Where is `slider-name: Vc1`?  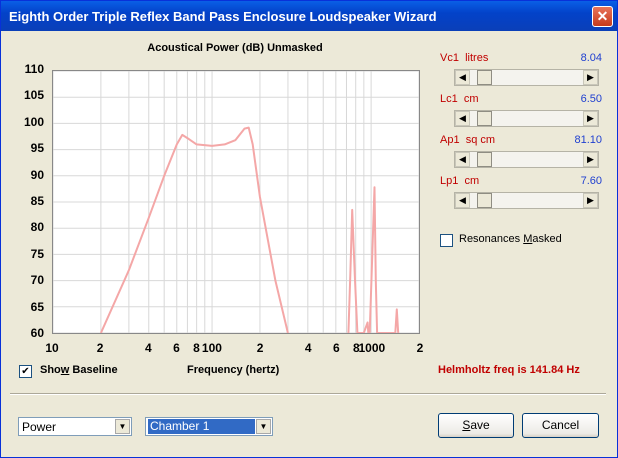 slider-name: Vc1 is located at coordinates (449, 58).